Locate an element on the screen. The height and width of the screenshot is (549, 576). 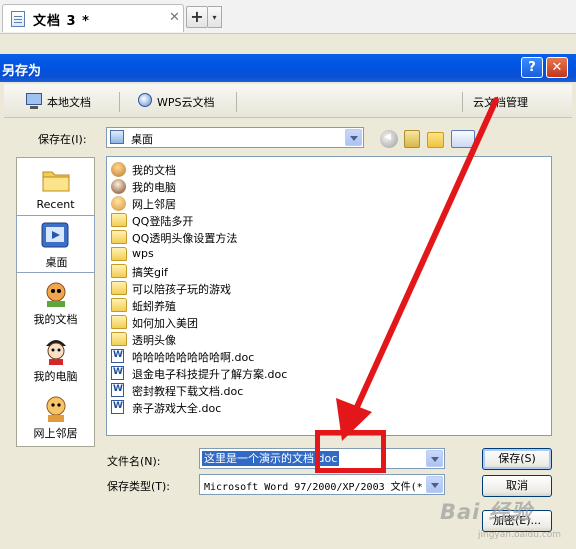
annotation-box is located at coordinates (350, 451).